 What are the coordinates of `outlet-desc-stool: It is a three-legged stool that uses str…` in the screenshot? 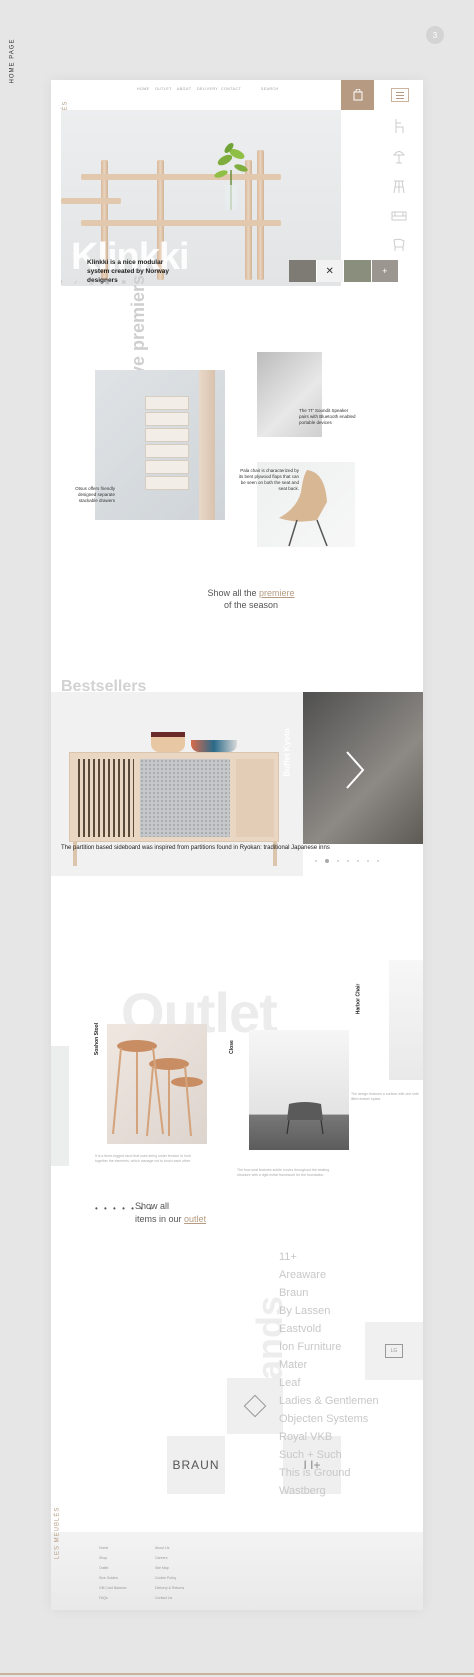 It's located at (143, 1158).